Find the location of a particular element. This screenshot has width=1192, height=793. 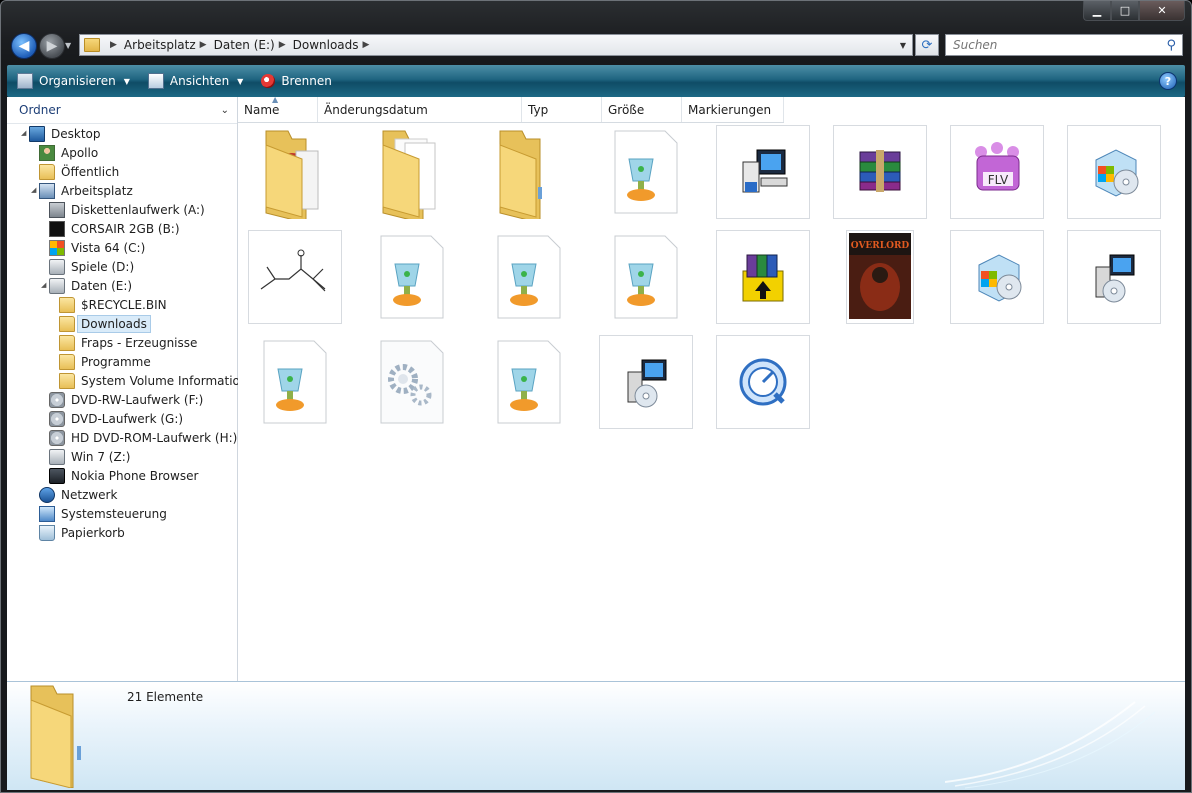

forward-button: ▶ is located at coordinates (52, 46).